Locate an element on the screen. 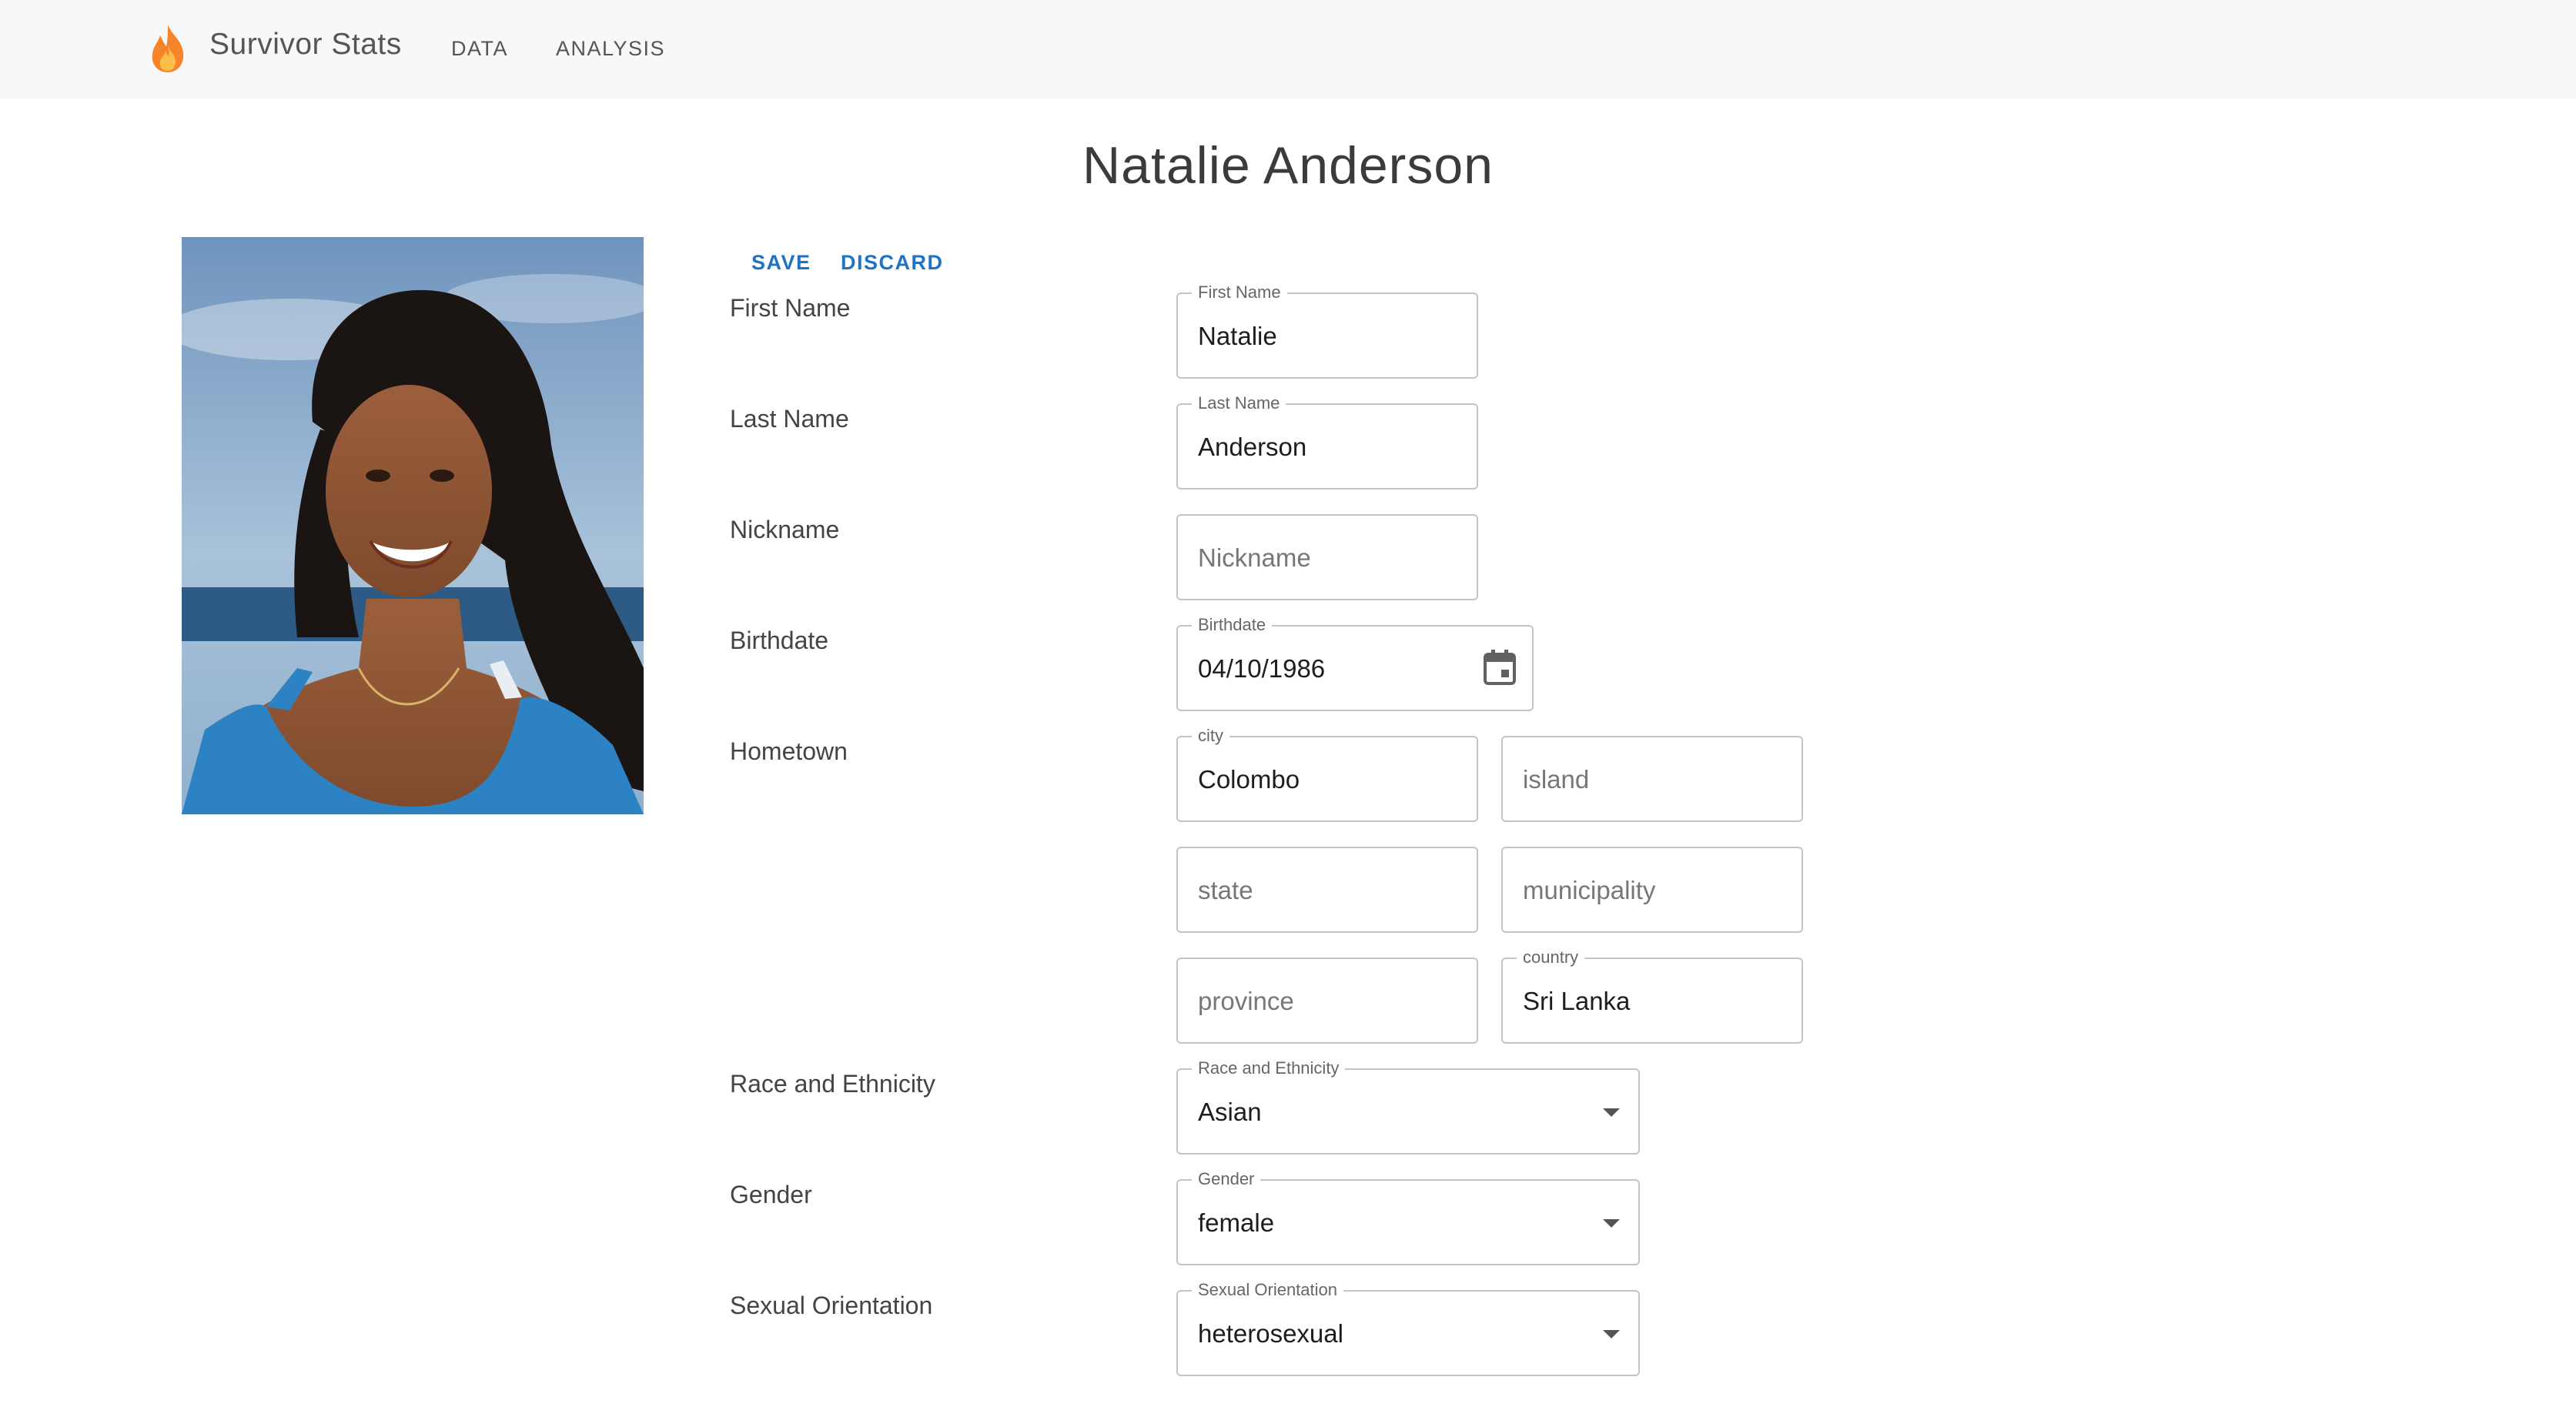 This screenshot has height=1407, width=2576. province-field: province is located at coordinates (1327, 1000).